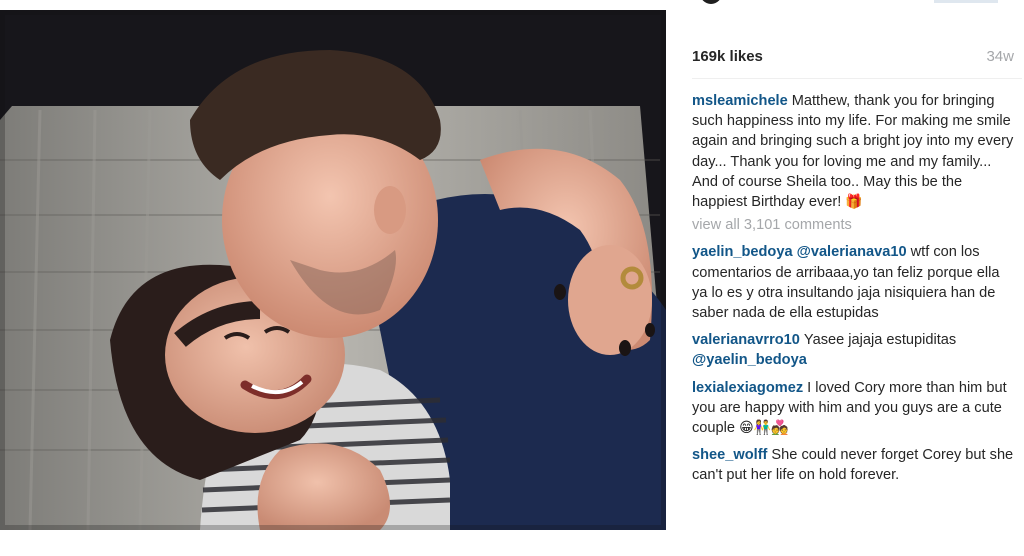 The height and width of the screenshot is (556, 1024). I want to click on post-age: 34w, so click(1000, 56).